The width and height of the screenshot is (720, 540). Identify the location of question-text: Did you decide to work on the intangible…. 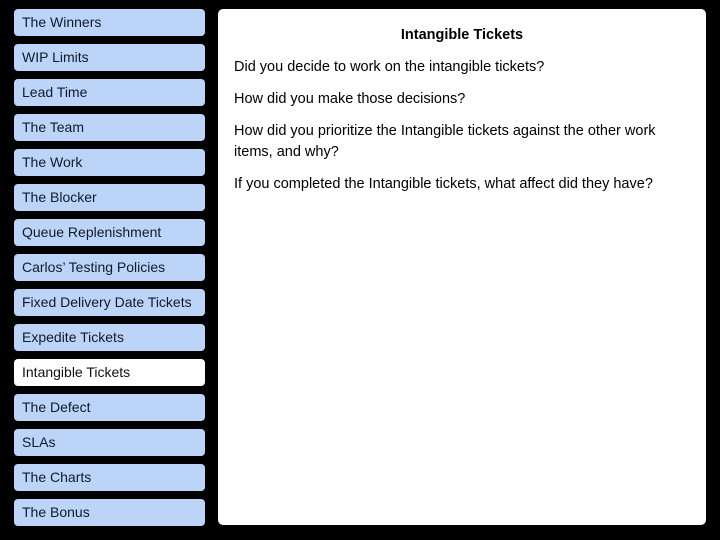
(389, 67).